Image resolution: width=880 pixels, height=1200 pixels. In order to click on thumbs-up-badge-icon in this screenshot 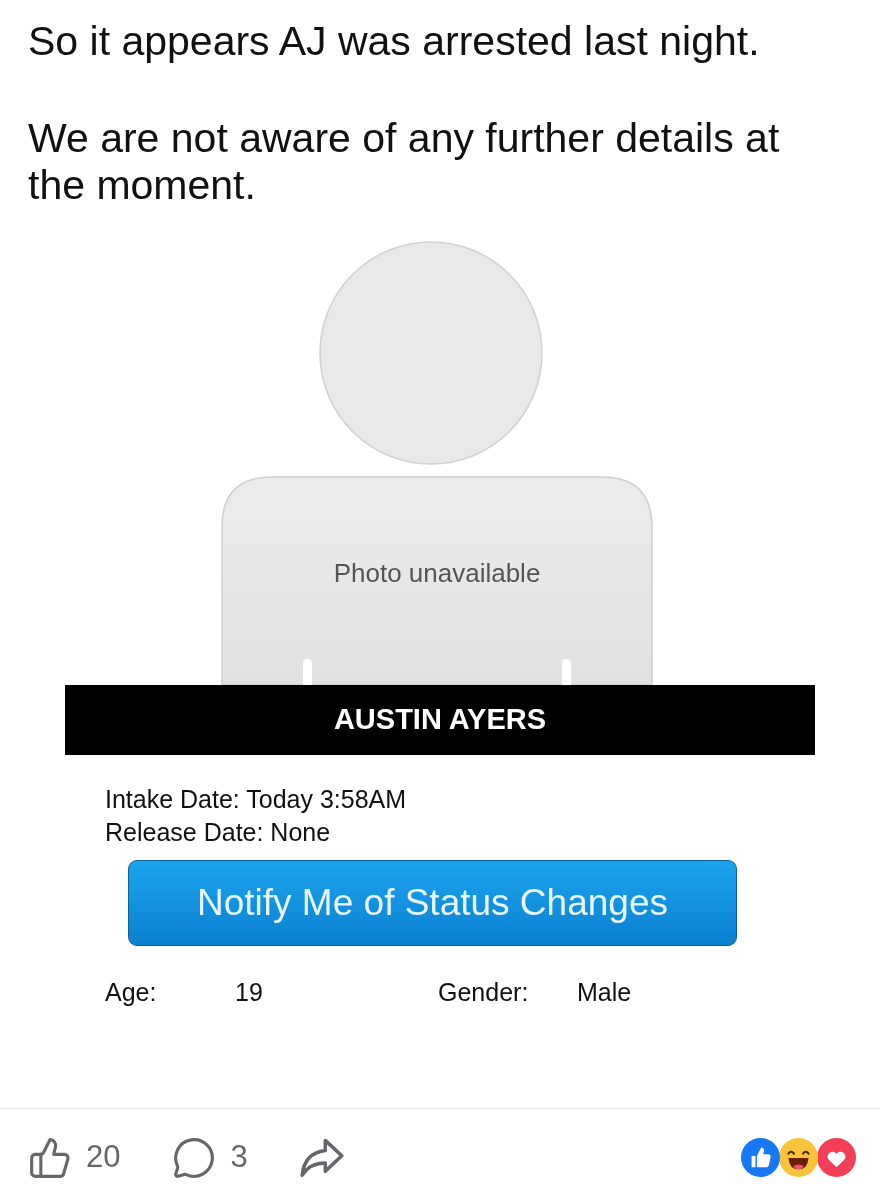, I will do `click(760, 1157)`.